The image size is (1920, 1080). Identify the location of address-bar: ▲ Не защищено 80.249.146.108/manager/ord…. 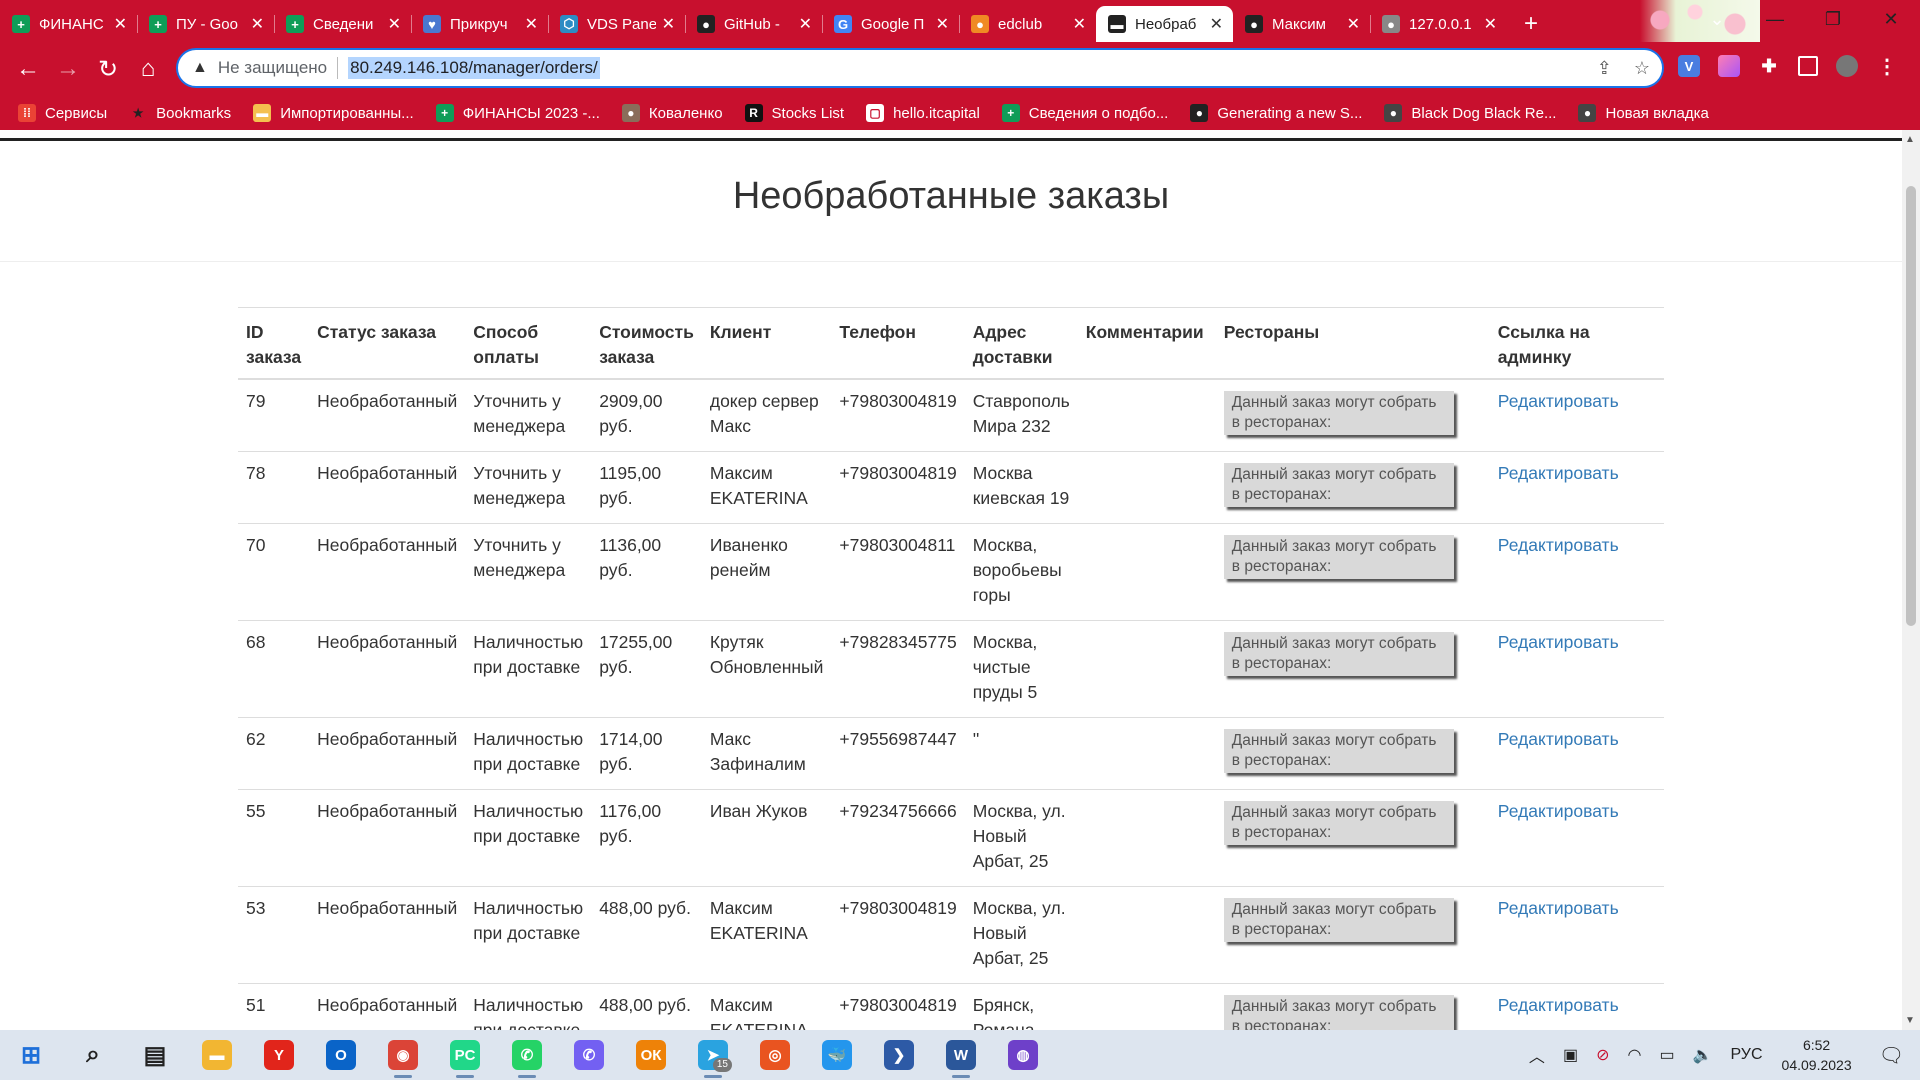
(920, 68).